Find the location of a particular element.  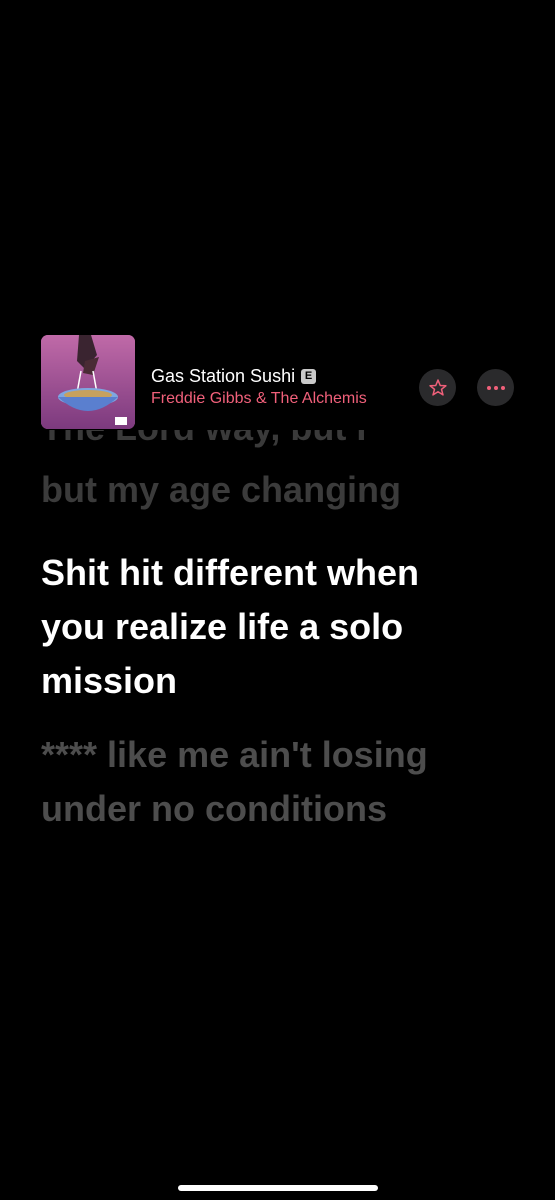

favorite-button is located at coordinates (437, 387).